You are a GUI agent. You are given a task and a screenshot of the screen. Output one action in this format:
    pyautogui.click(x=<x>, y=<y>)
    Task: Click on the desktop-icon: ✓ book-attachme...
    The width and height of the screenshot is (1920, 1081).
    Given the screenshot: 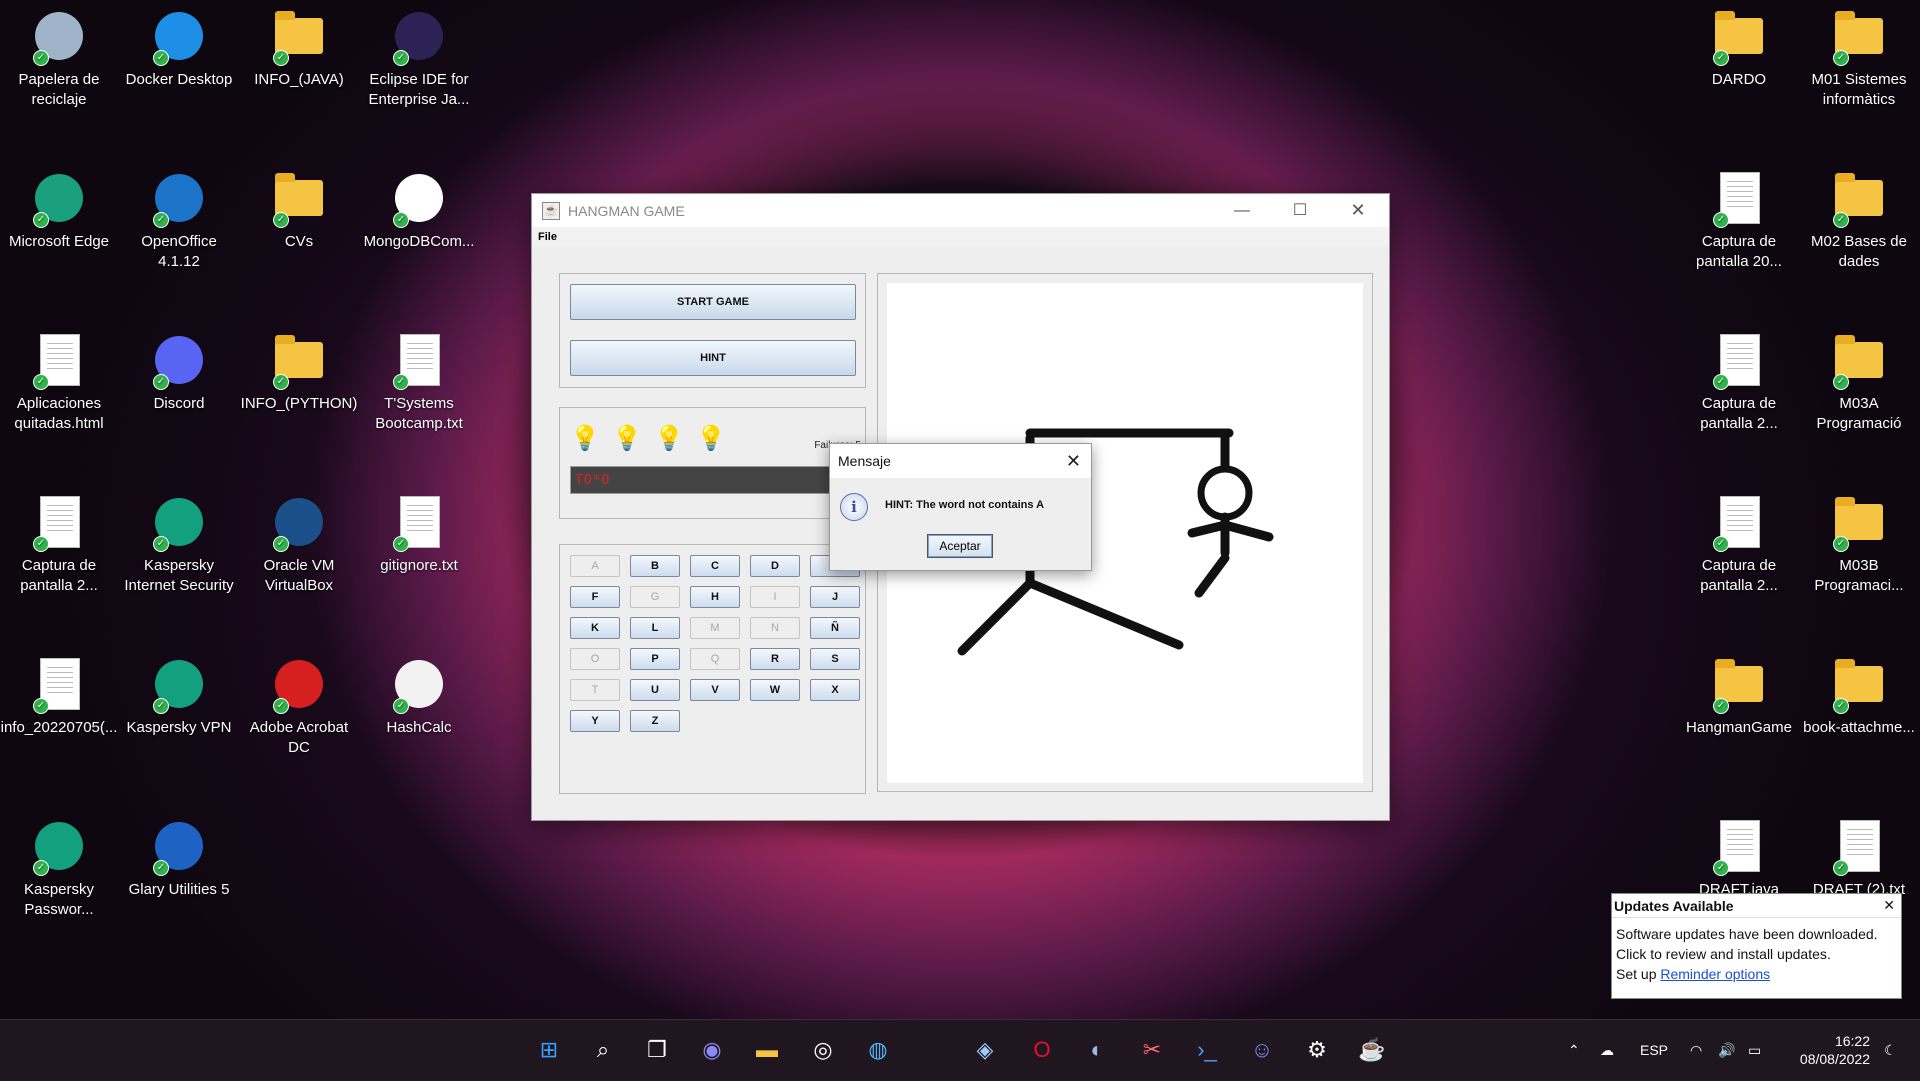 What is the action you would take?
    pyautogui.click(x=1859, y=697)
    